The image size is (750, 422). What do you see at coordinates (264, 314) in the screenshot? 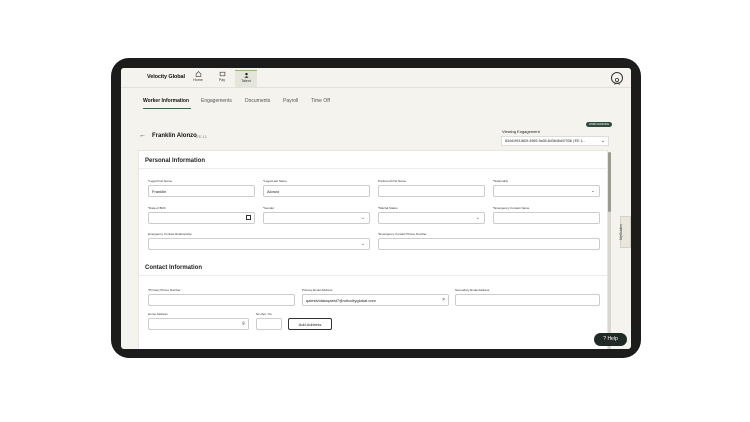
I see `apt-number-label: No./Apt. No.` at bounding box center [264, 314].